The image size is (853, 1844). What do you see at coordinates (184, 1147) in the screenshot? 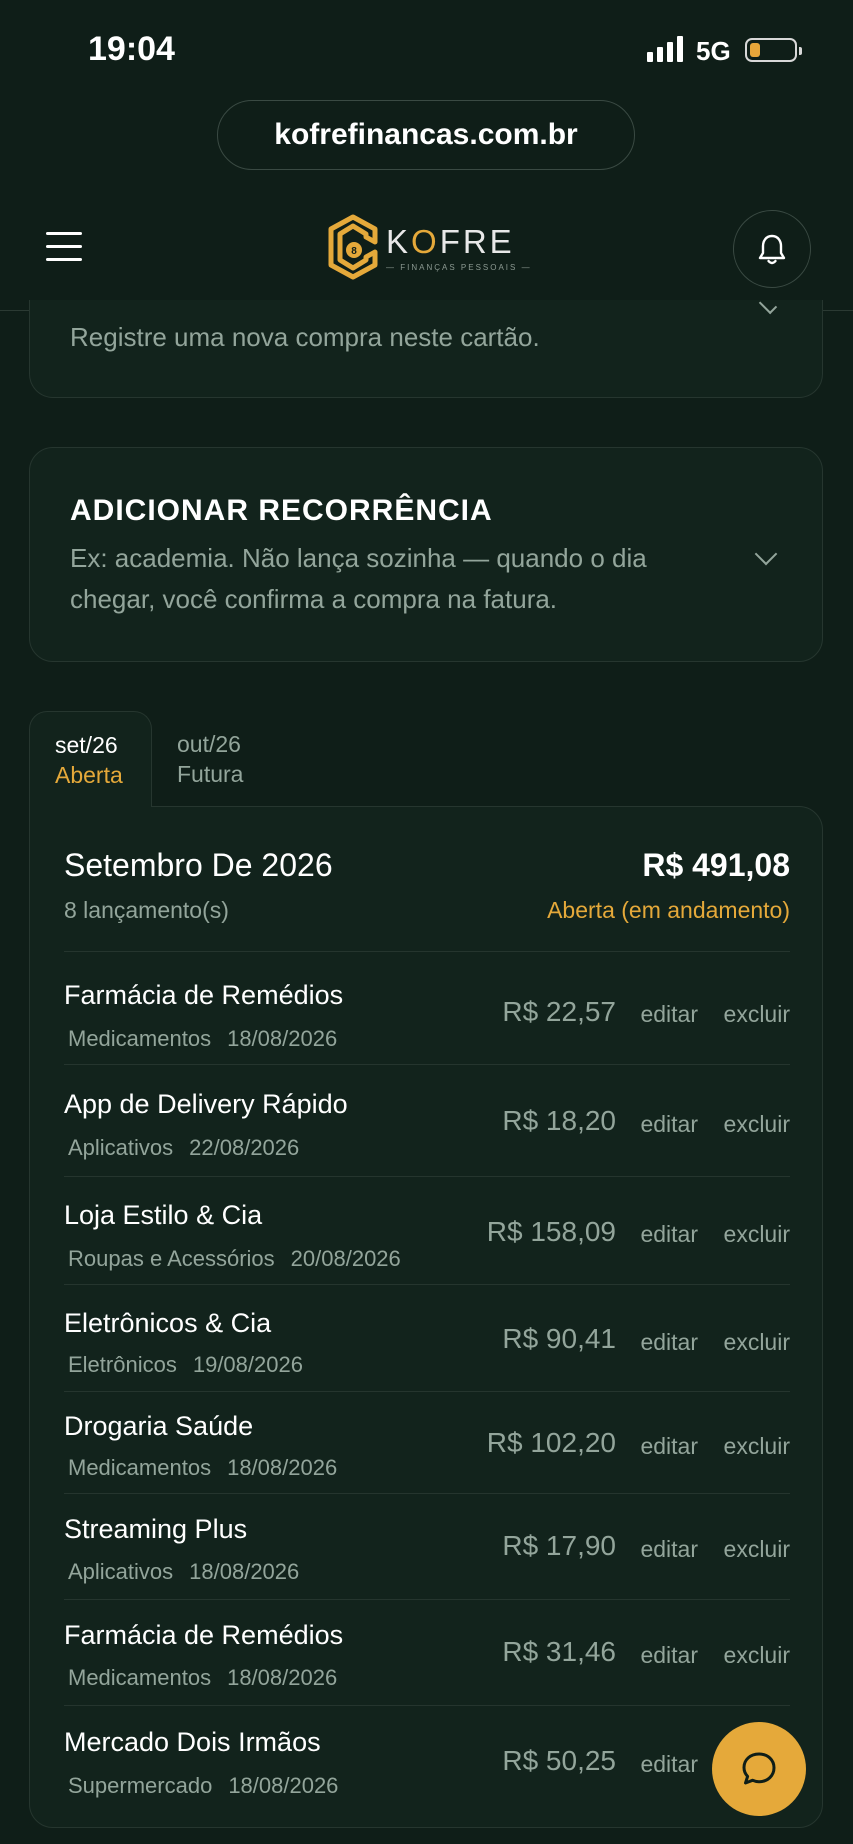
I see `transaction-meta: Aplicativos 22/08/2026` at bounding box center [184, 1147].